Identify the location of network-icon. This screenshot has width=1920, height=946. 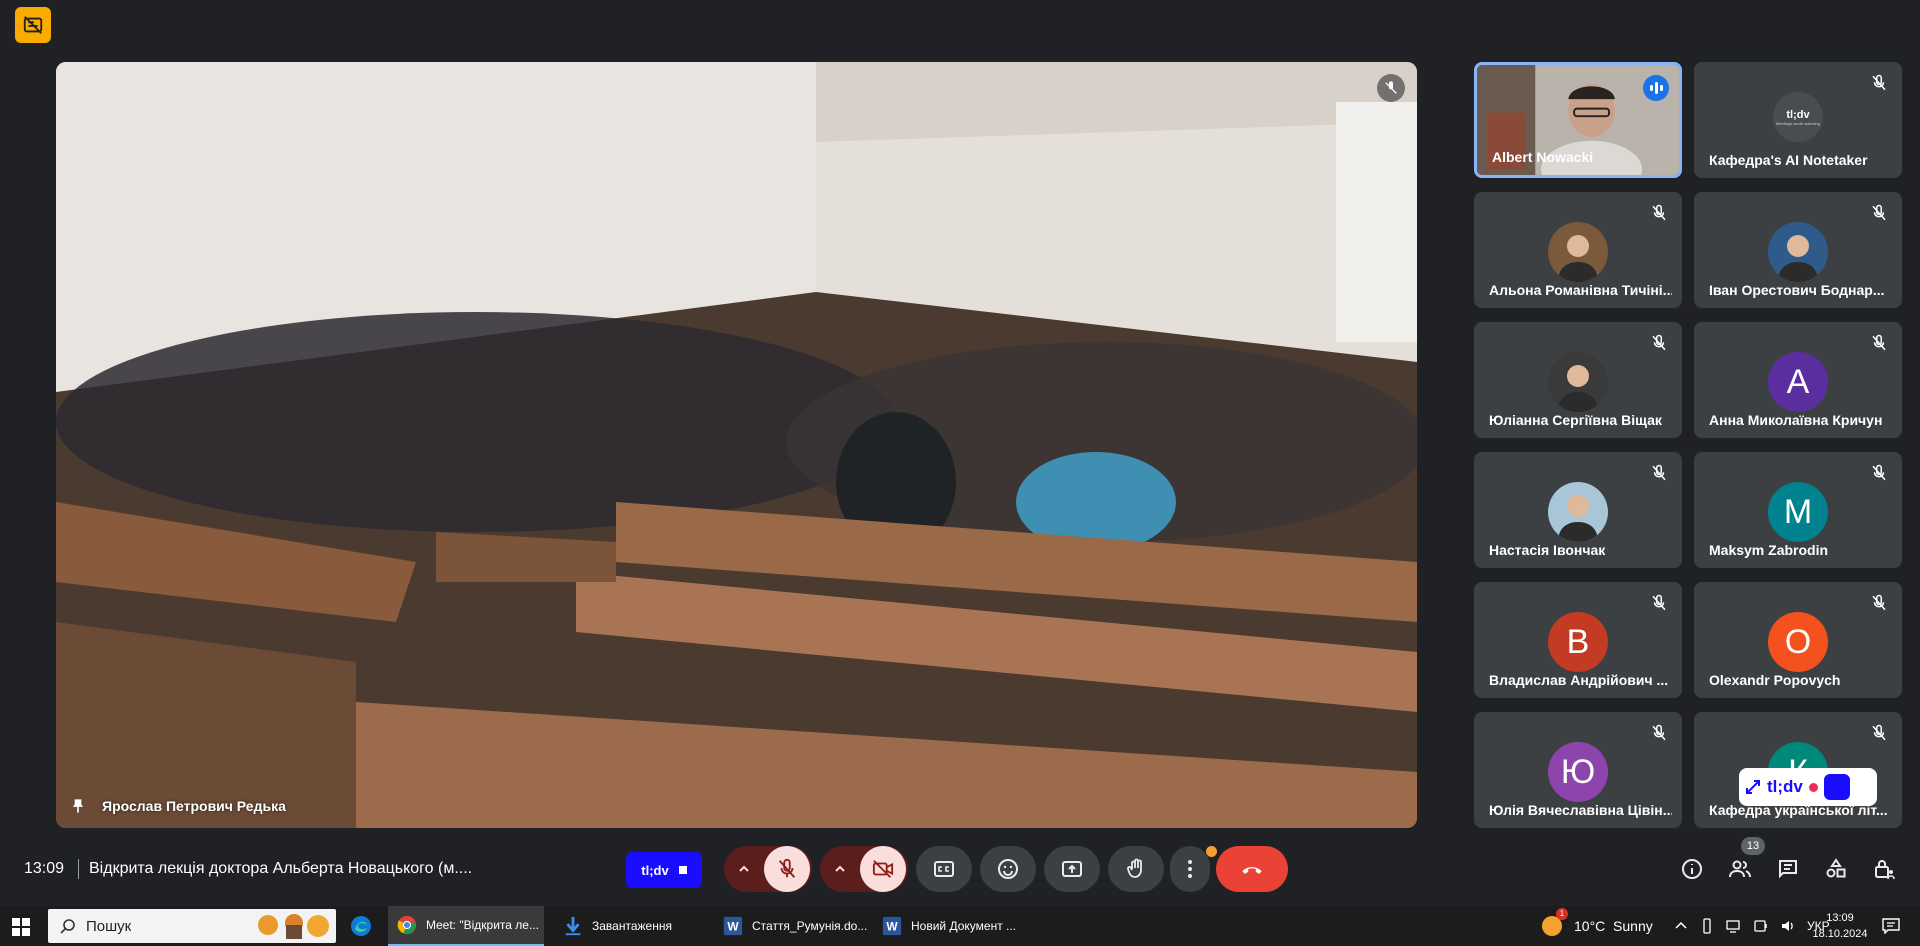
(1734, 926).